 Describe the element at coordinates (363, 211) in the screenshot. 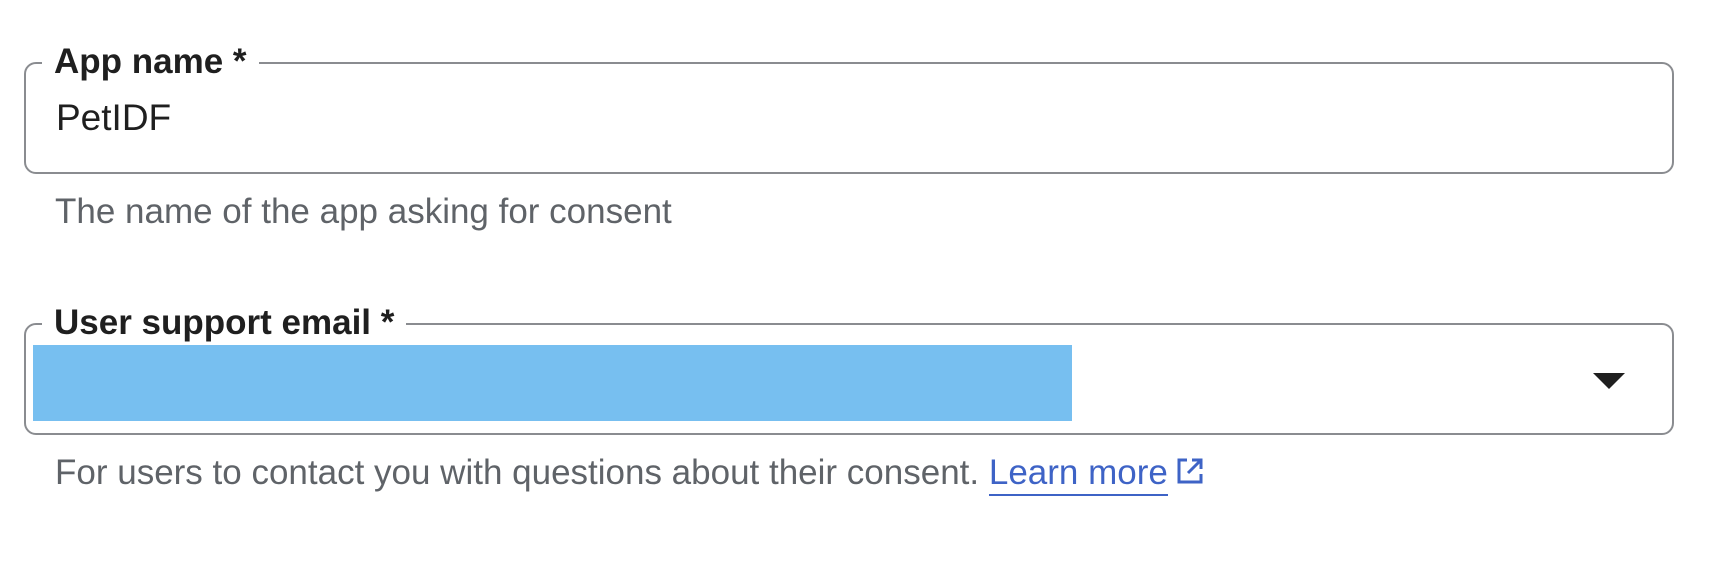

I see `app-name-helper-text: The name of the app asking for consent` at that location.